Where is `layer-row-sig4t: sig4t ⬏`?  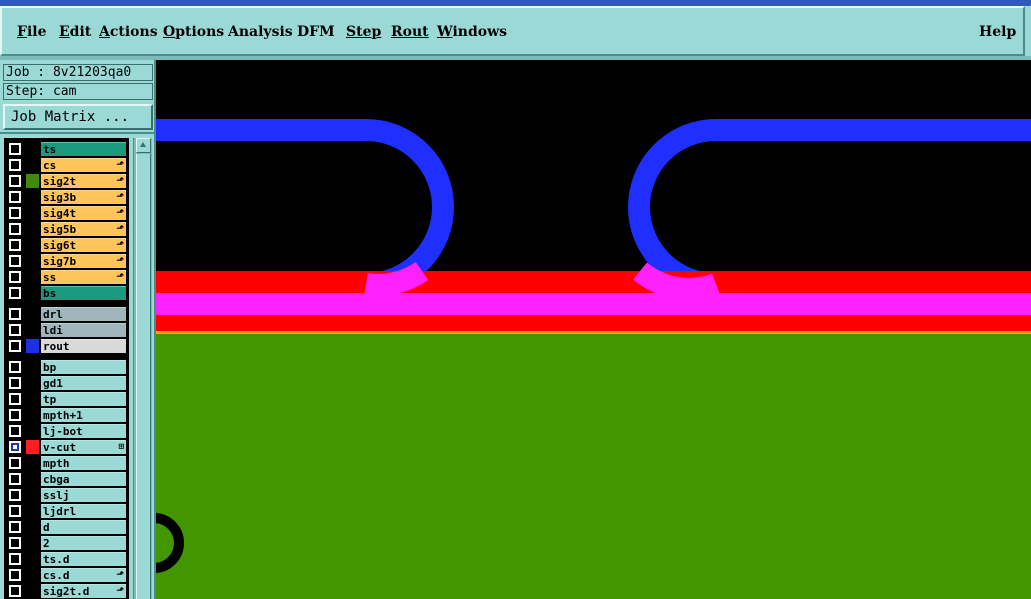
layer-row-sig4t: sig4t ⬏ is located at coordinates (66, 213).